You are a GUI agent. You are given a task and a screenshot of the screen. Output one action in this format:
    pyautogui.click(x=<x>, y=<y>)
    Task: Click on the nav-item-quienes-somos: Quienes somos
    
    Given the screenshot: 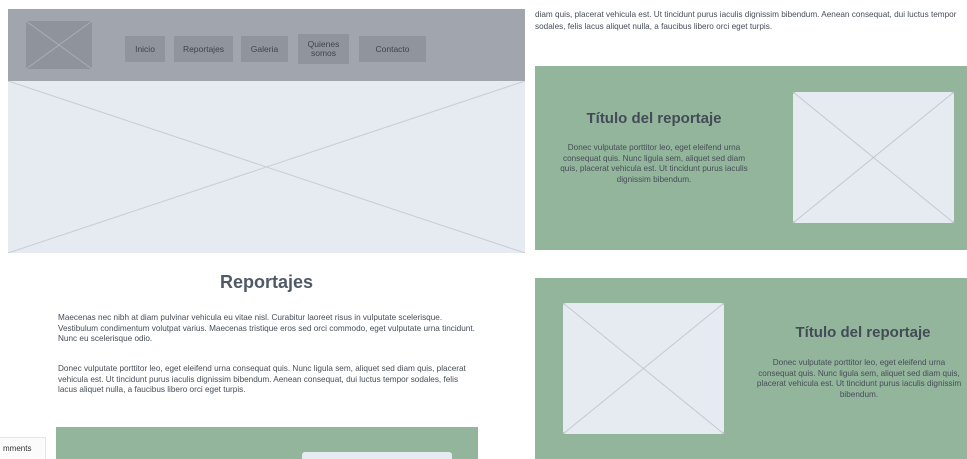 What is the action you would take?
    pyautogui.click(x=323, y=49)
    